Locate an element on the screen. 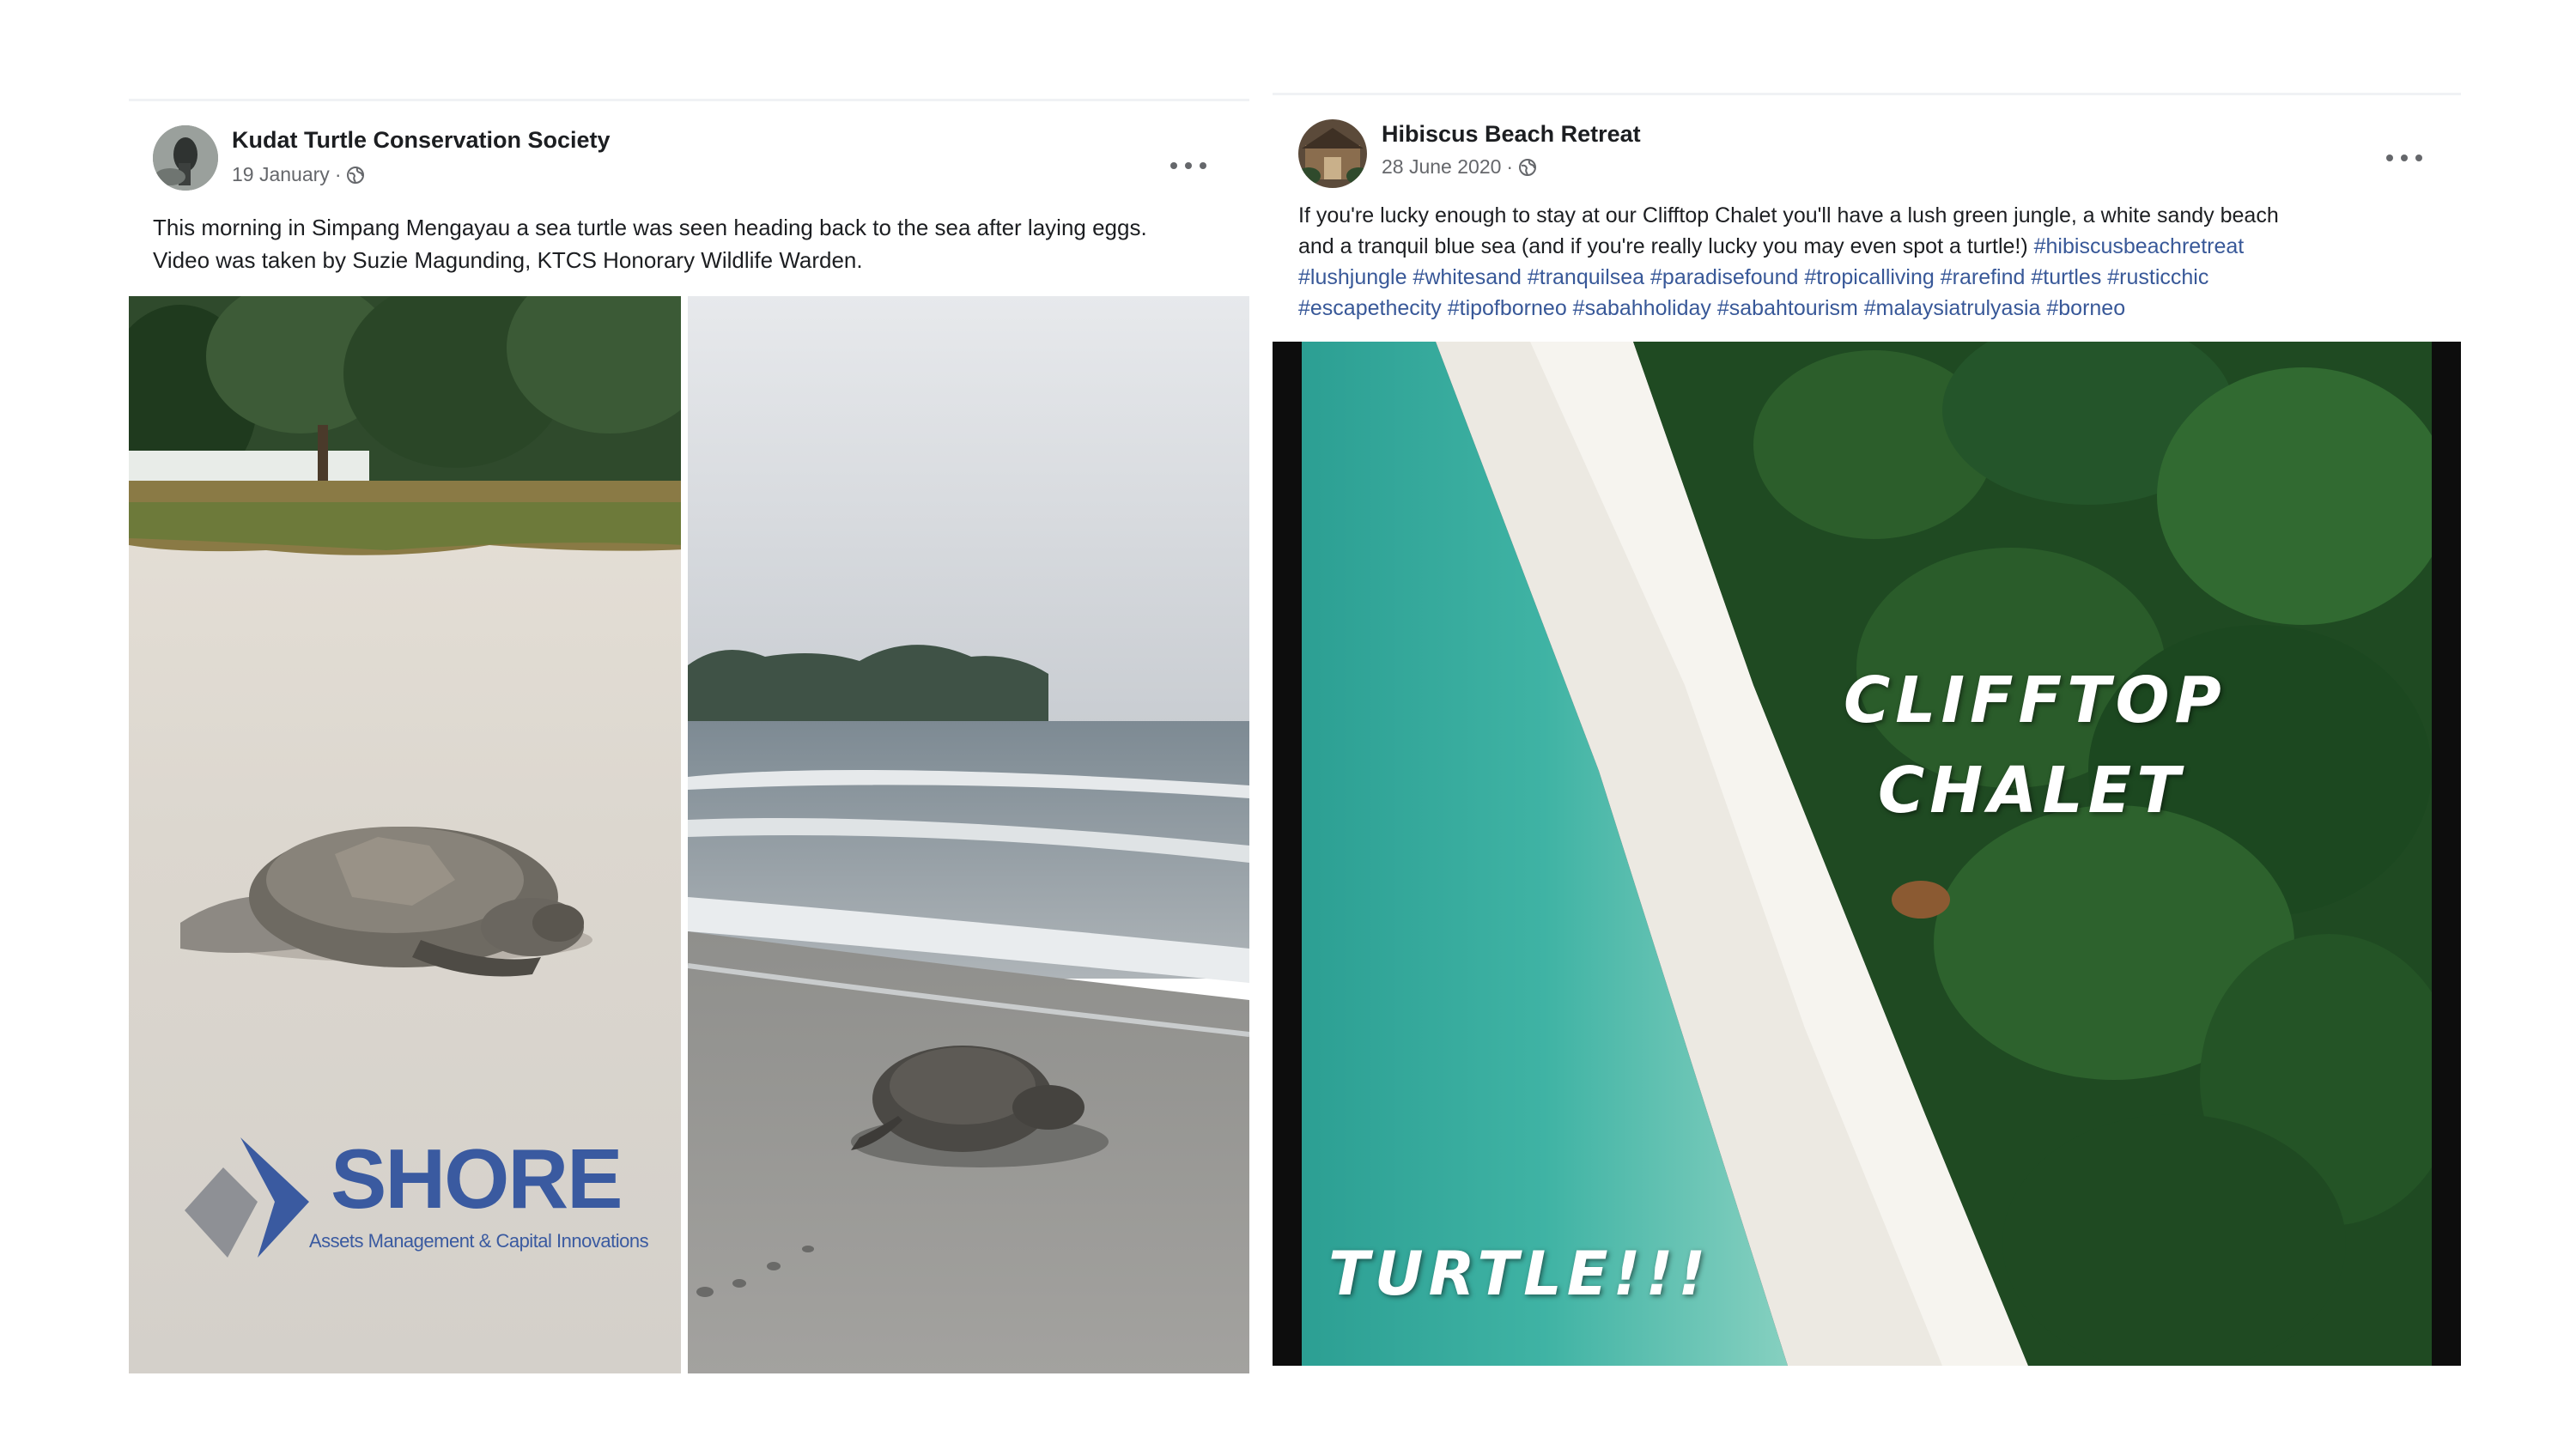  overlay-chalet: CHALET is located at coordinates (2032, 791).